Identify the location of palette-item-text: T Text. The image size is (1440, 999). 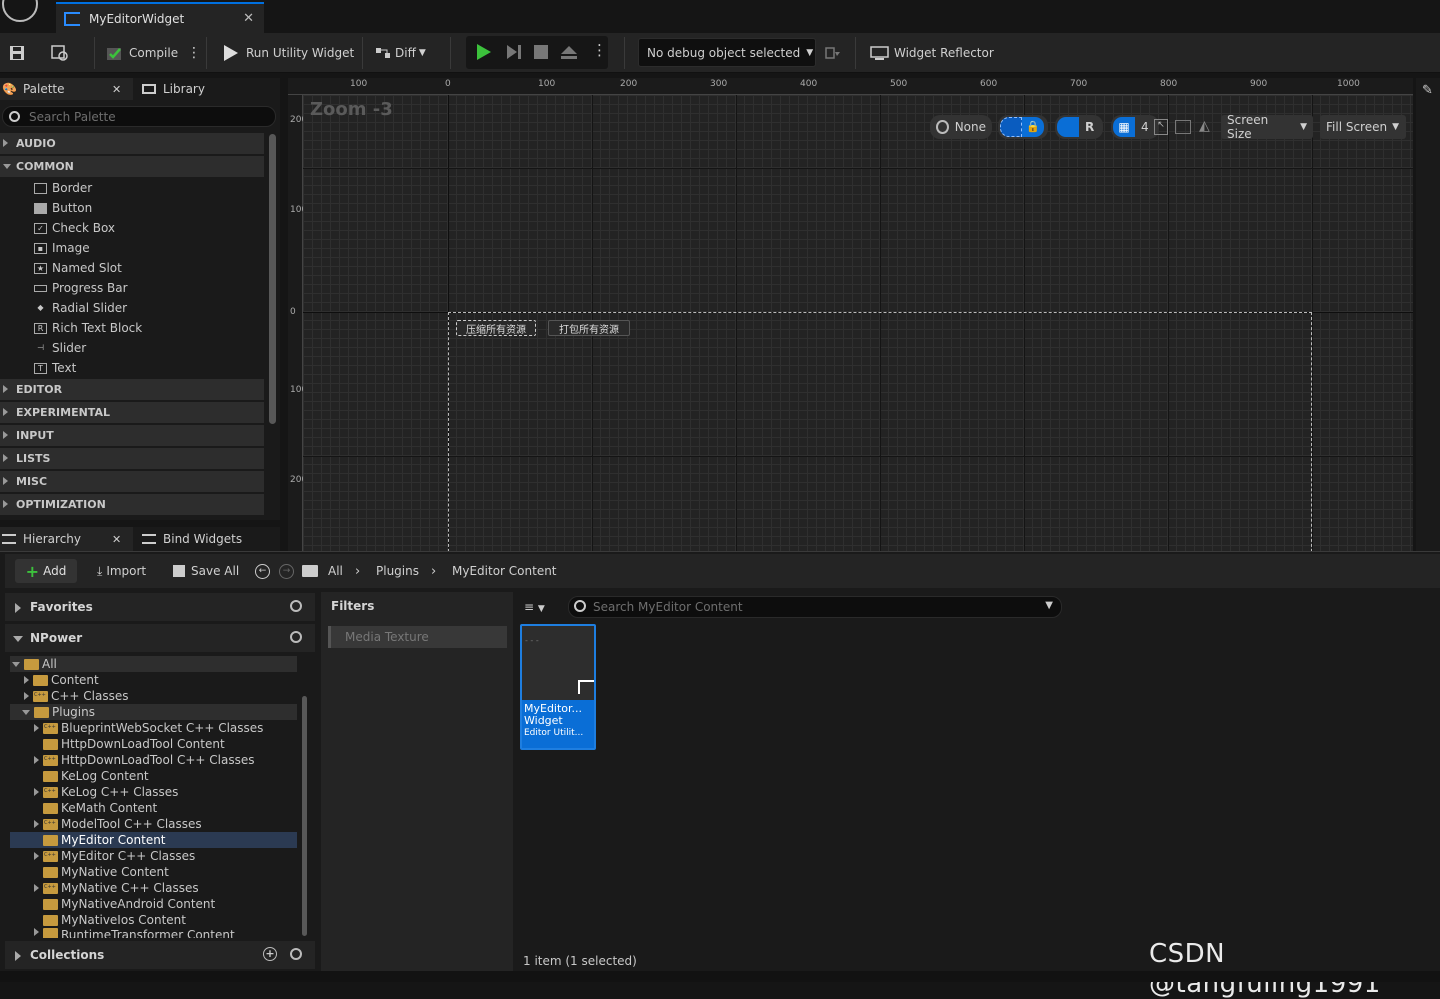
(55, 368).